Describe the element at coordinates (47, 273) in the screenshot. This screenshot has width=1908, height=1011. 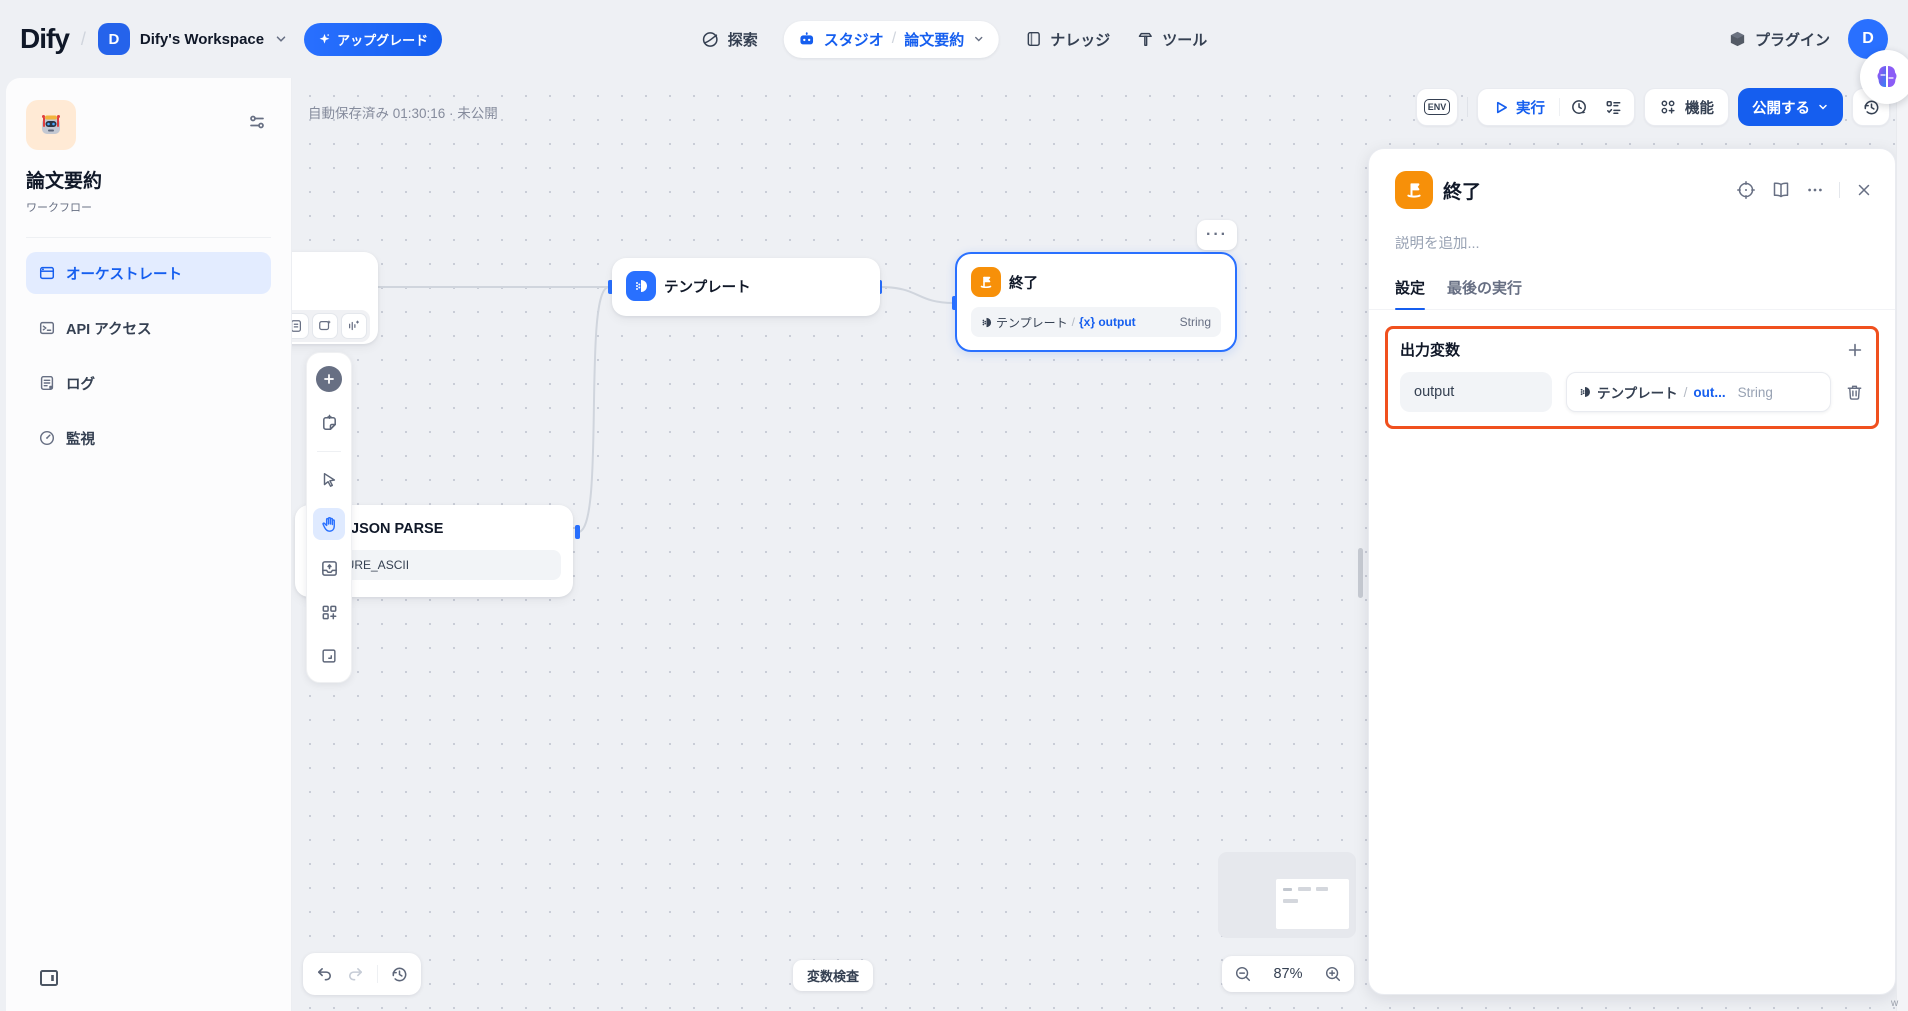
I see `window-icon` at that location.